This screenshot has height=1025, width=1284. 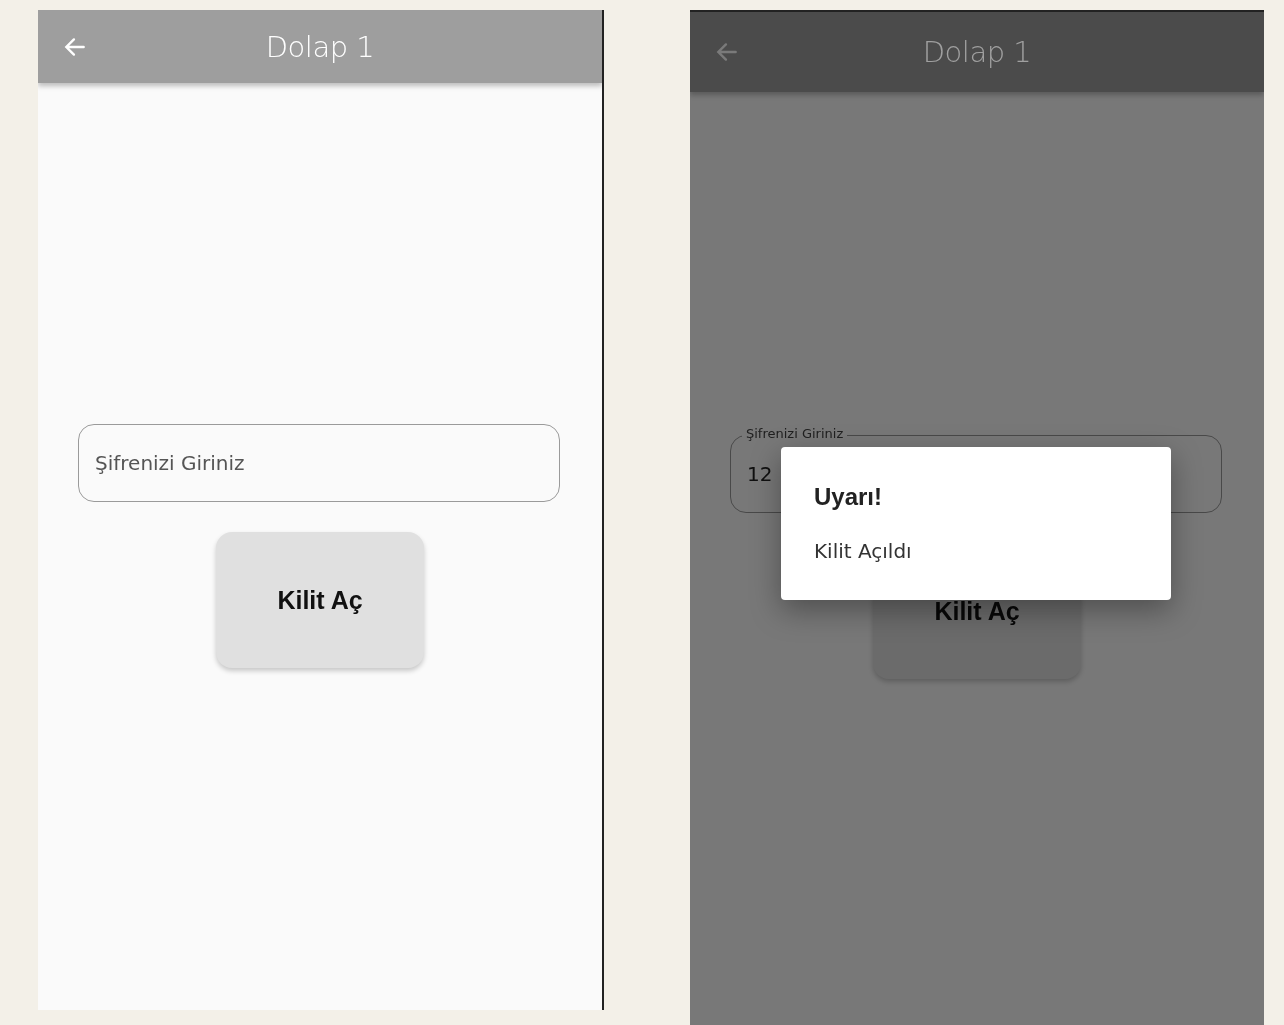 What do you see at coordinates (795, 433) in the screenshot?
I see `field-label: Şifrenizi Giriniz` at bounding box center [795, 433].